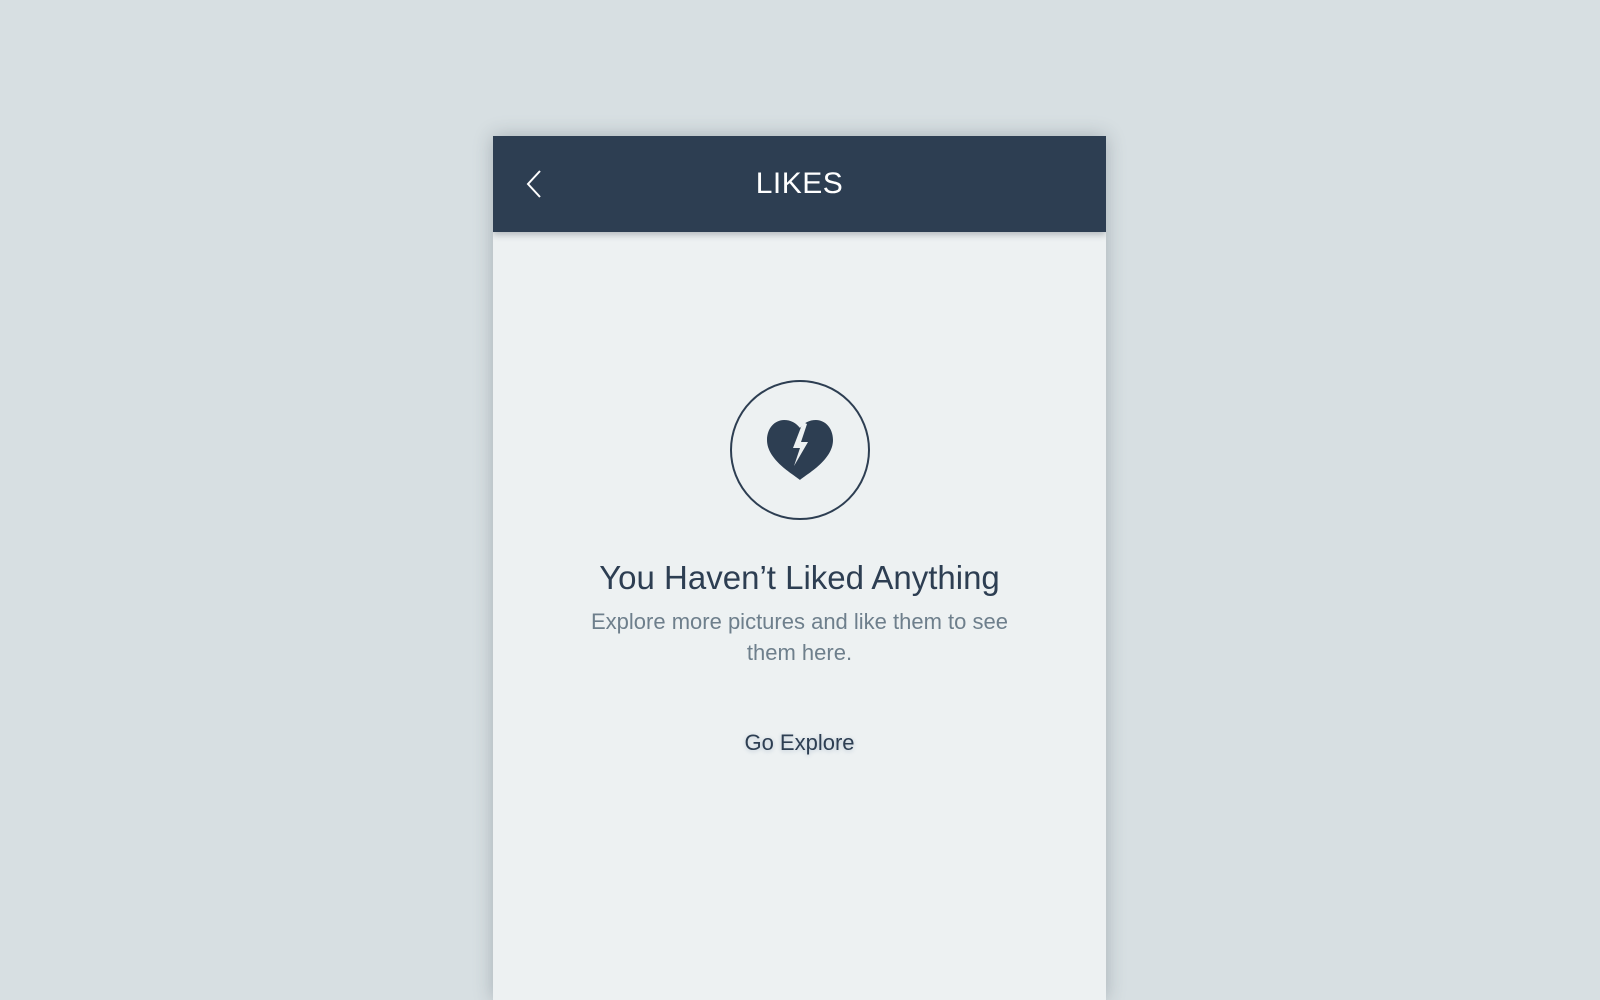 This screenshot has width=1600, height=1000. Describe the element at coordinates (799, 743) in the screenshot. I see `go-explore-button: Go Explore` at that location.